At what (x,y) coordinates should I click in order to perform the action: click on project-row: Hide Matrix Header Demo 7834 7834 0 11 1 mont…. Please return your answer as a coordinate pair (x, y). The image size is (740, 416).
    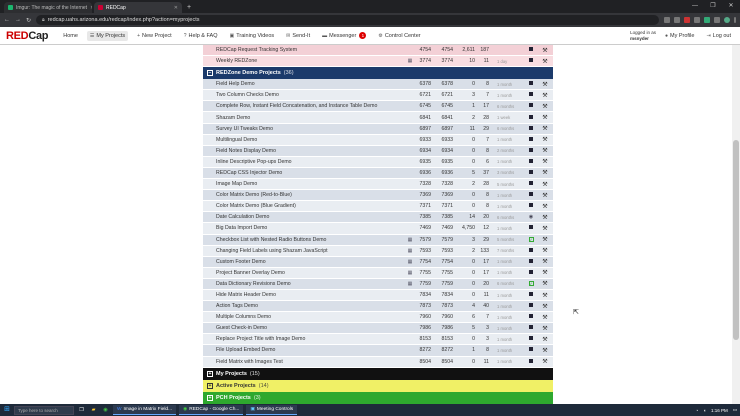
    Looking at the image, I should click on (378, 295).